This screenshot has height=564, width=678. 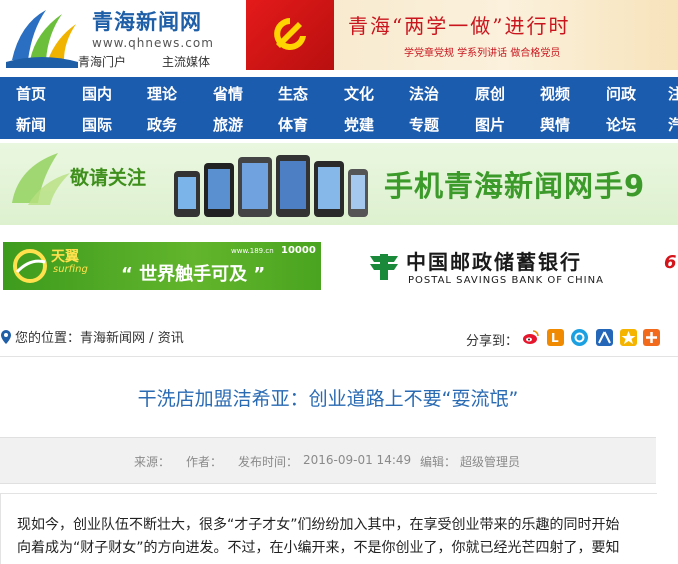 What do you see at coordinates (482, 53) in the screenshot?
I see `campaign-subtitle: 学党章党规 学系列讲话 做合格党员` at bounding box center [482, 53].